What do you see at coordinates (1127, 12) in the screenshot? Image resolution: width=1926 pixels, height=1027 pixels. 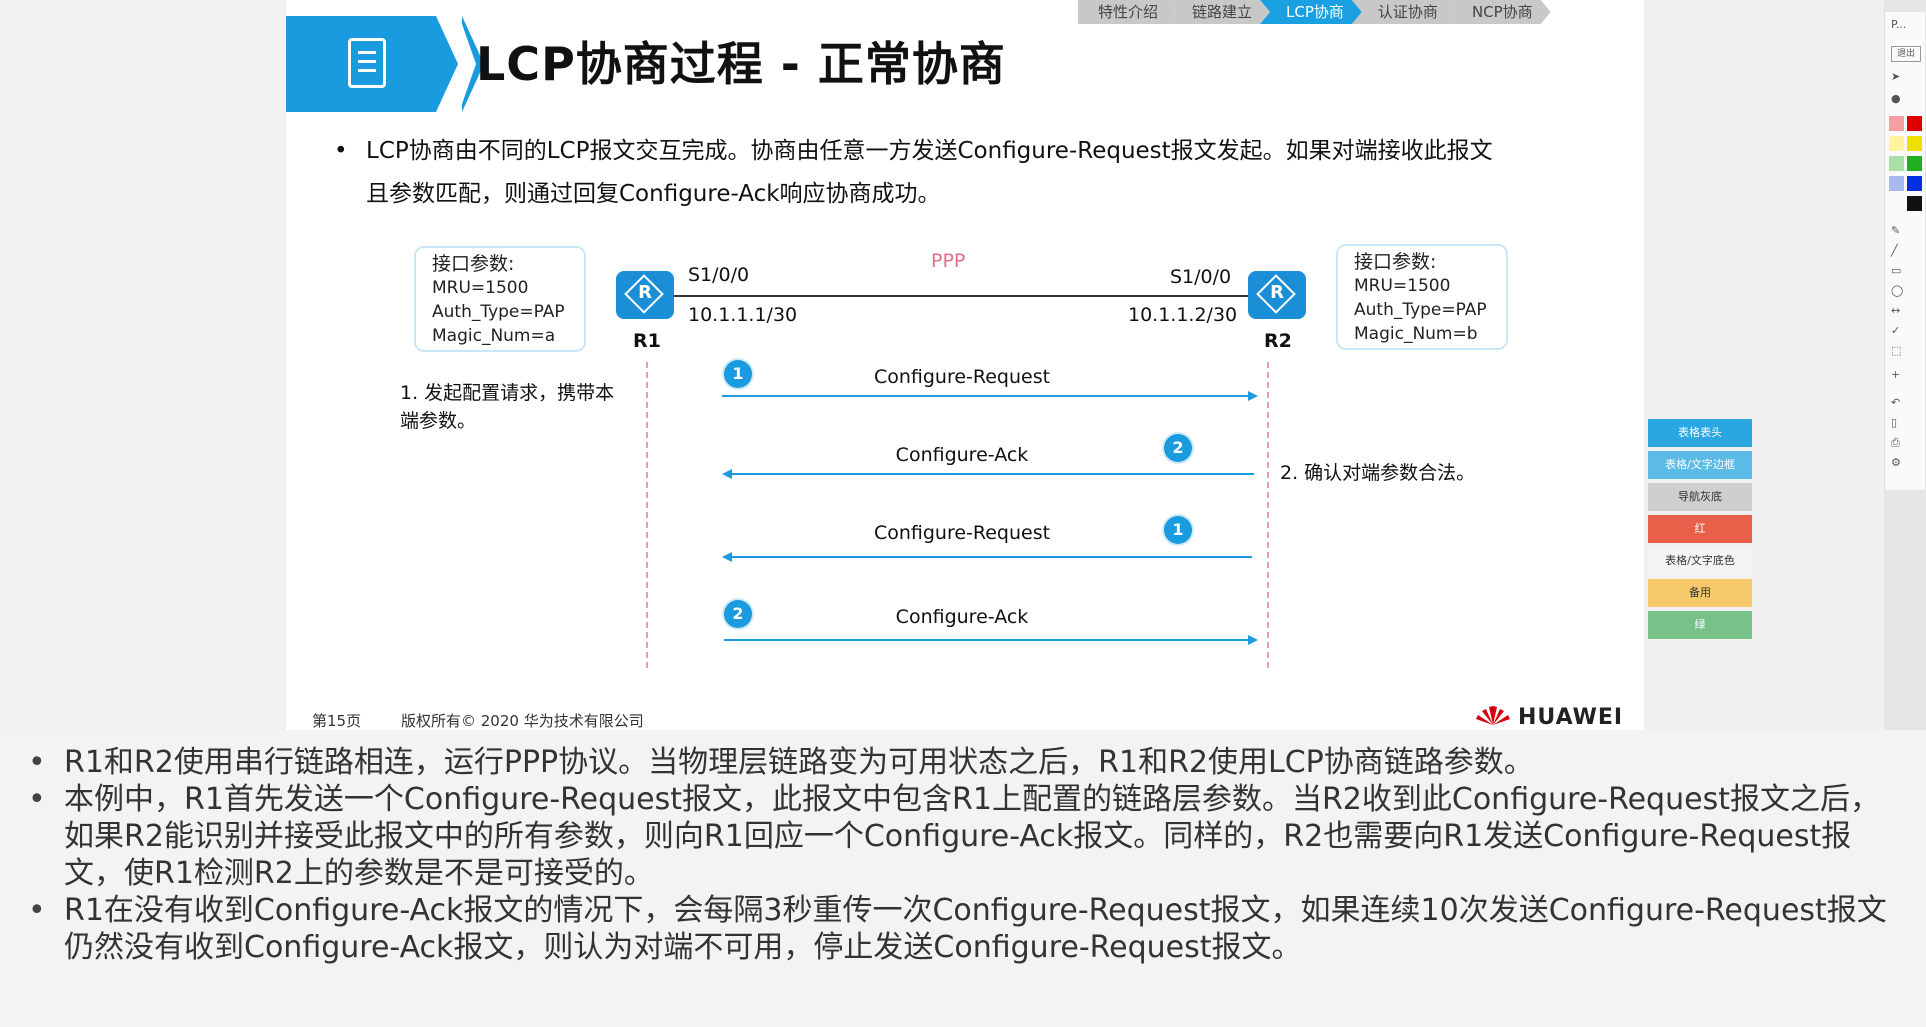 I see `nav-tab-intro: 特性介绍` at bounding box center [1127, 12].